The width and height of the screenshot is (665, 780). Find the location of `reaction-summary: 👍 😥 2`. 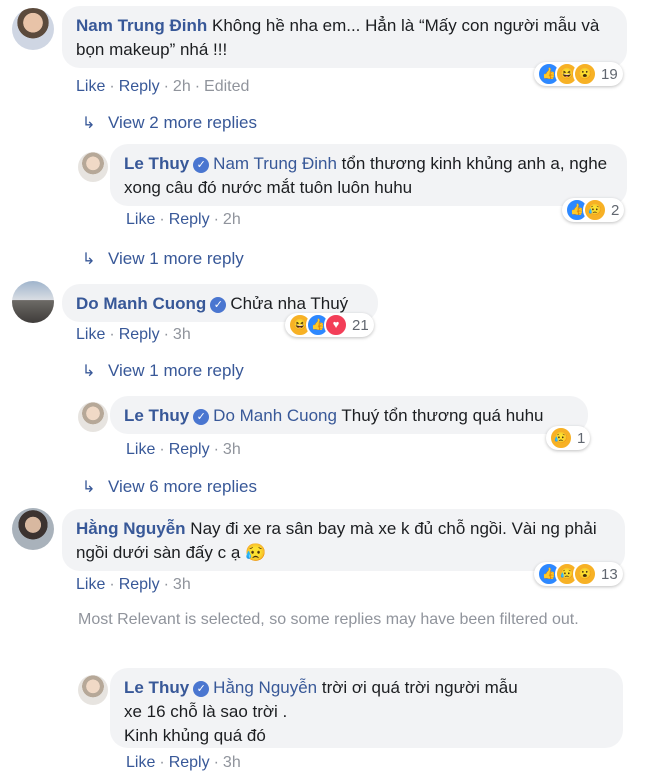

reaction-summary: 👍 😥 2 is located at coordinates (593, 210).